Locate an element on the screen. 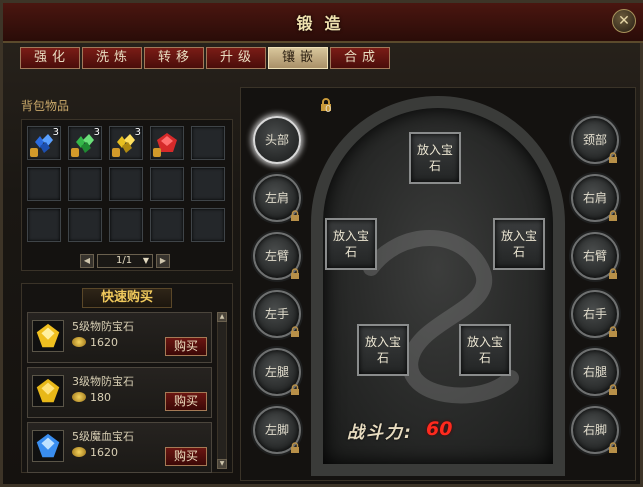 The image size is (643, 487). title-bar: 锻造 ✕ is located at coordinates (323, 23).